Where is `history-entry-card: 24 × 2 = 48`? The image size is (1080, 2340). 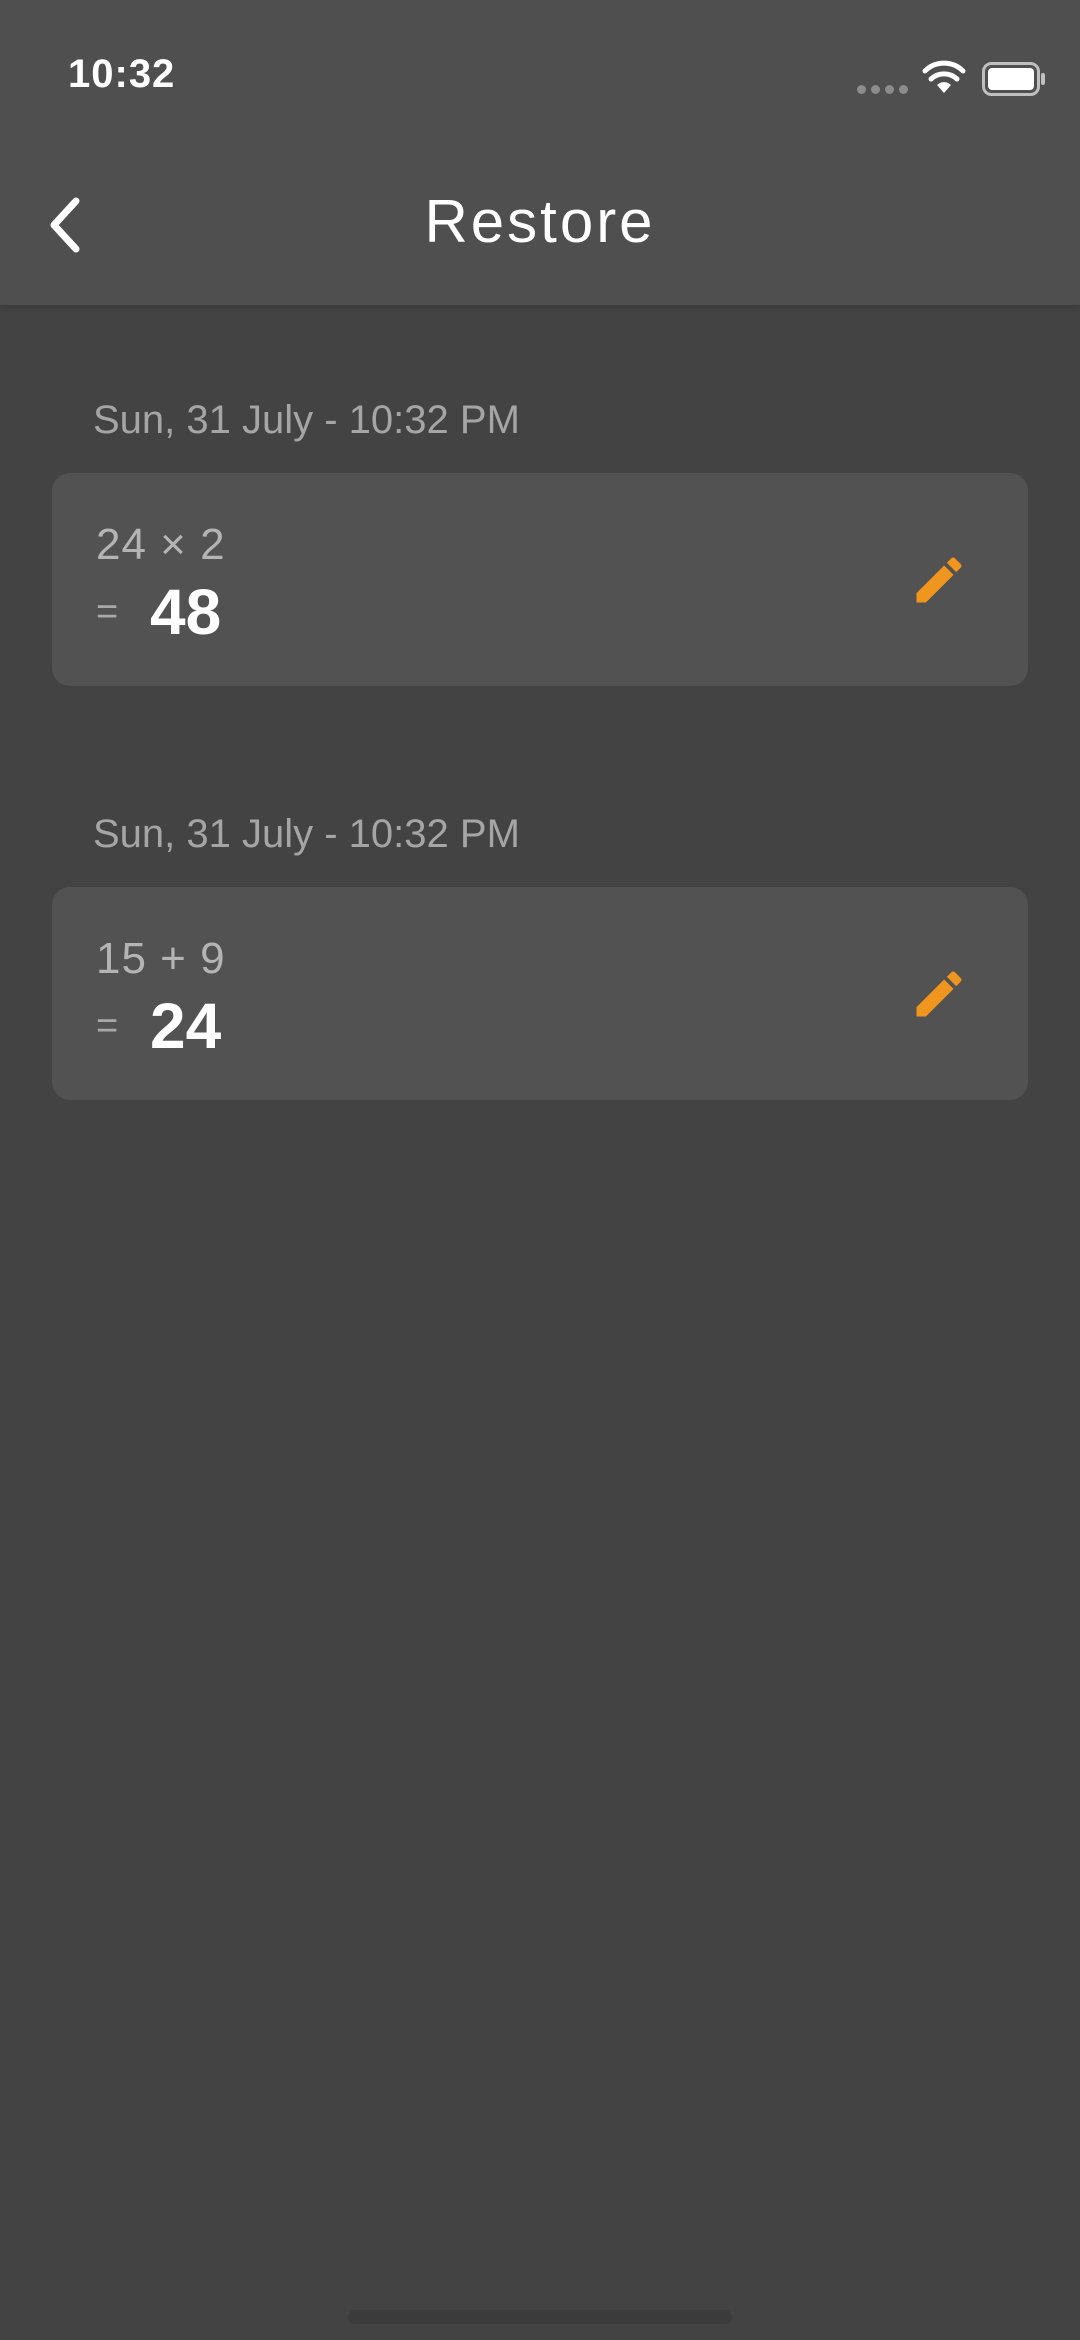 history-entry-card: 24 × 2 = 48 is located at coordinates (540, 579).